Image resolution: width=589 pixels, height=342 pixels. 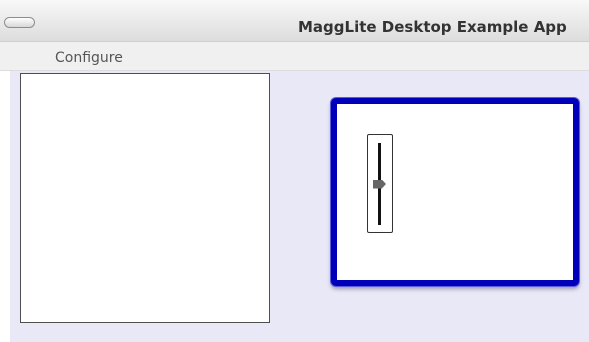 I want to click on window-title: MaggLite Desktop Example App, so click(x=432, y=27).